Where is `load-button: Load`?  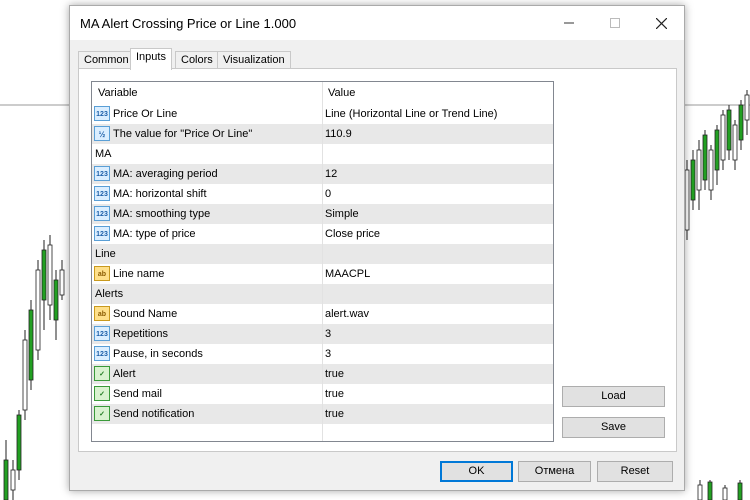 load-button: Load is located at coordinates (613, 396).